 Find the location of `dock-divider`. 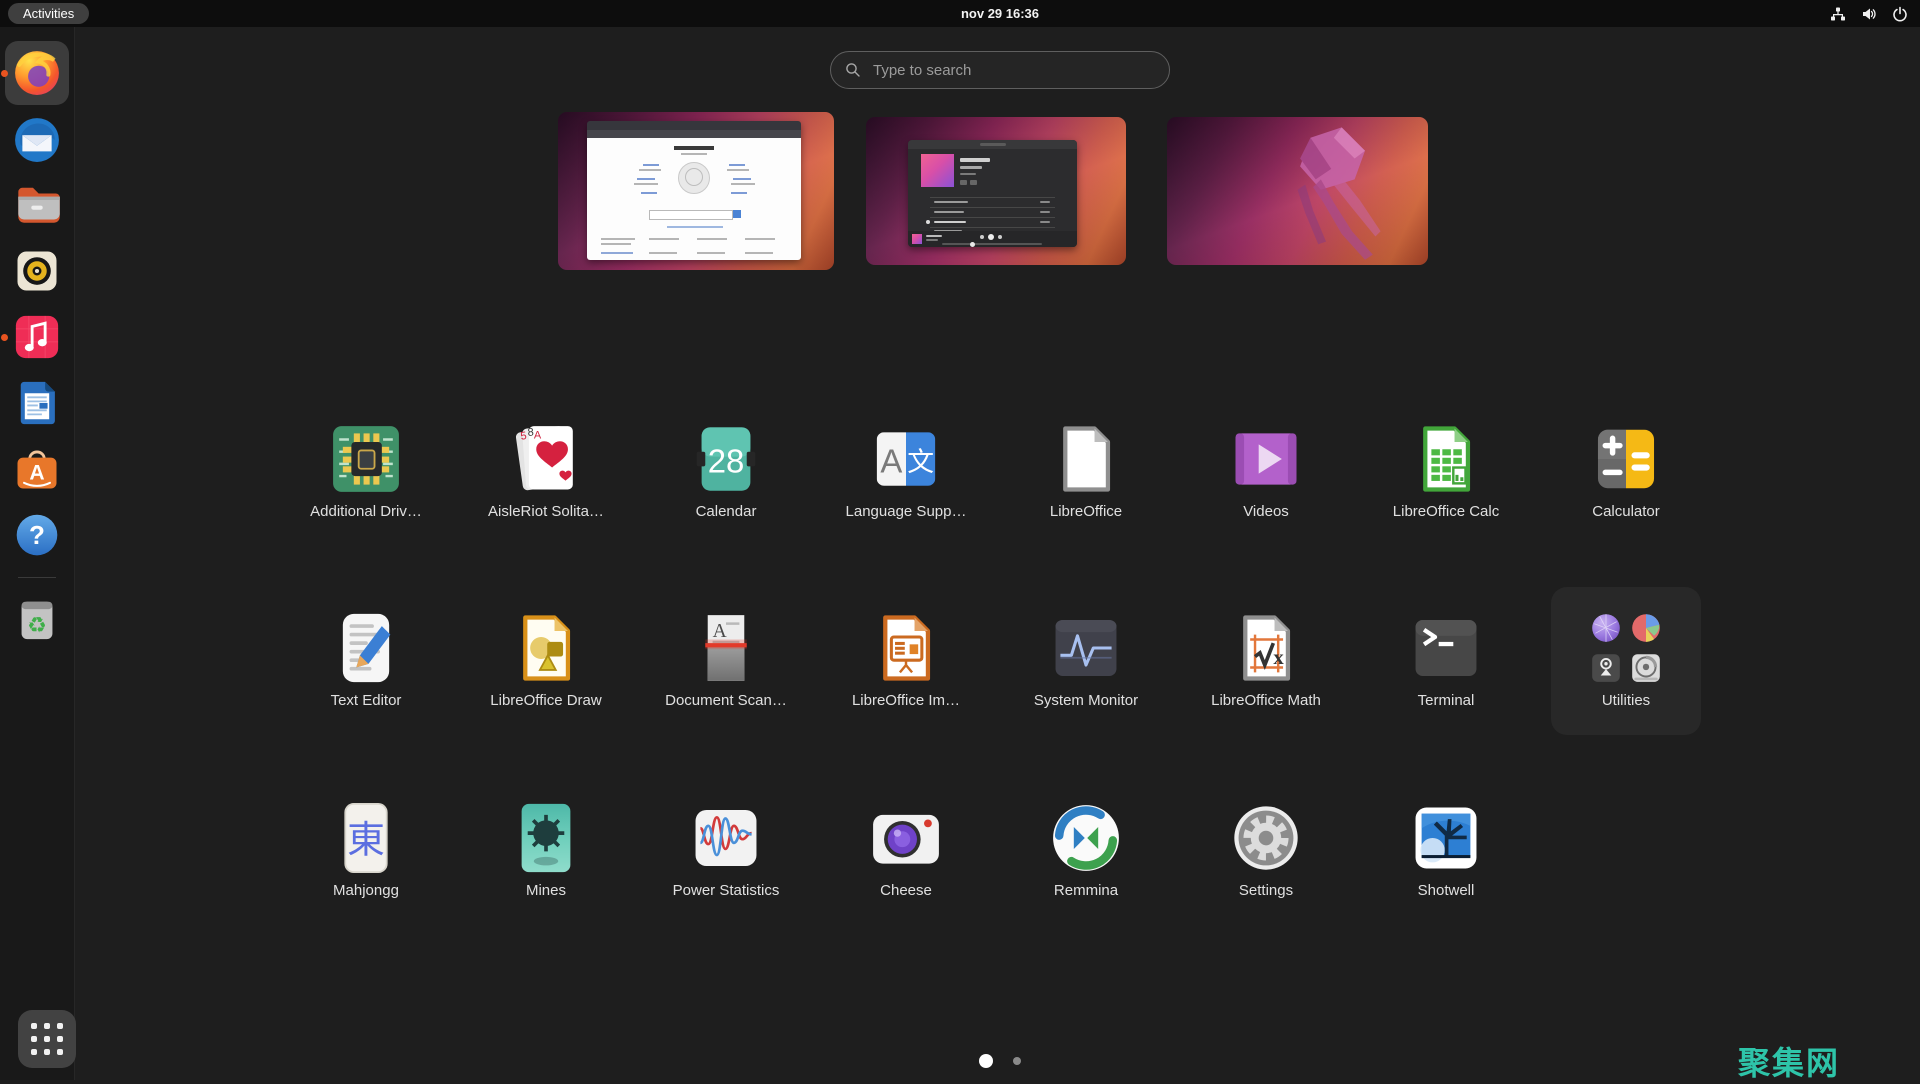

dock-divider is located at coordinates (37, 577).